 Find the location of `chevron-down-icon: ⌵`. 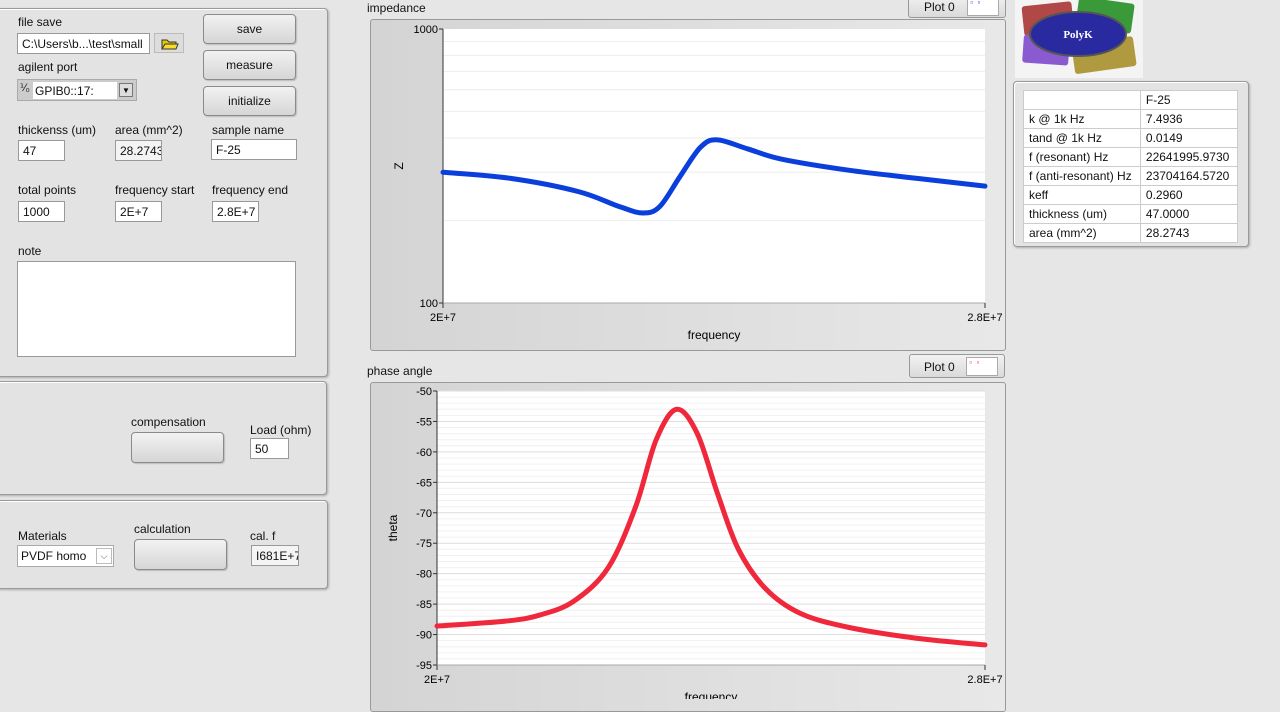

chevron-down-icon: ⌵ is located at coordinates (104, 556).